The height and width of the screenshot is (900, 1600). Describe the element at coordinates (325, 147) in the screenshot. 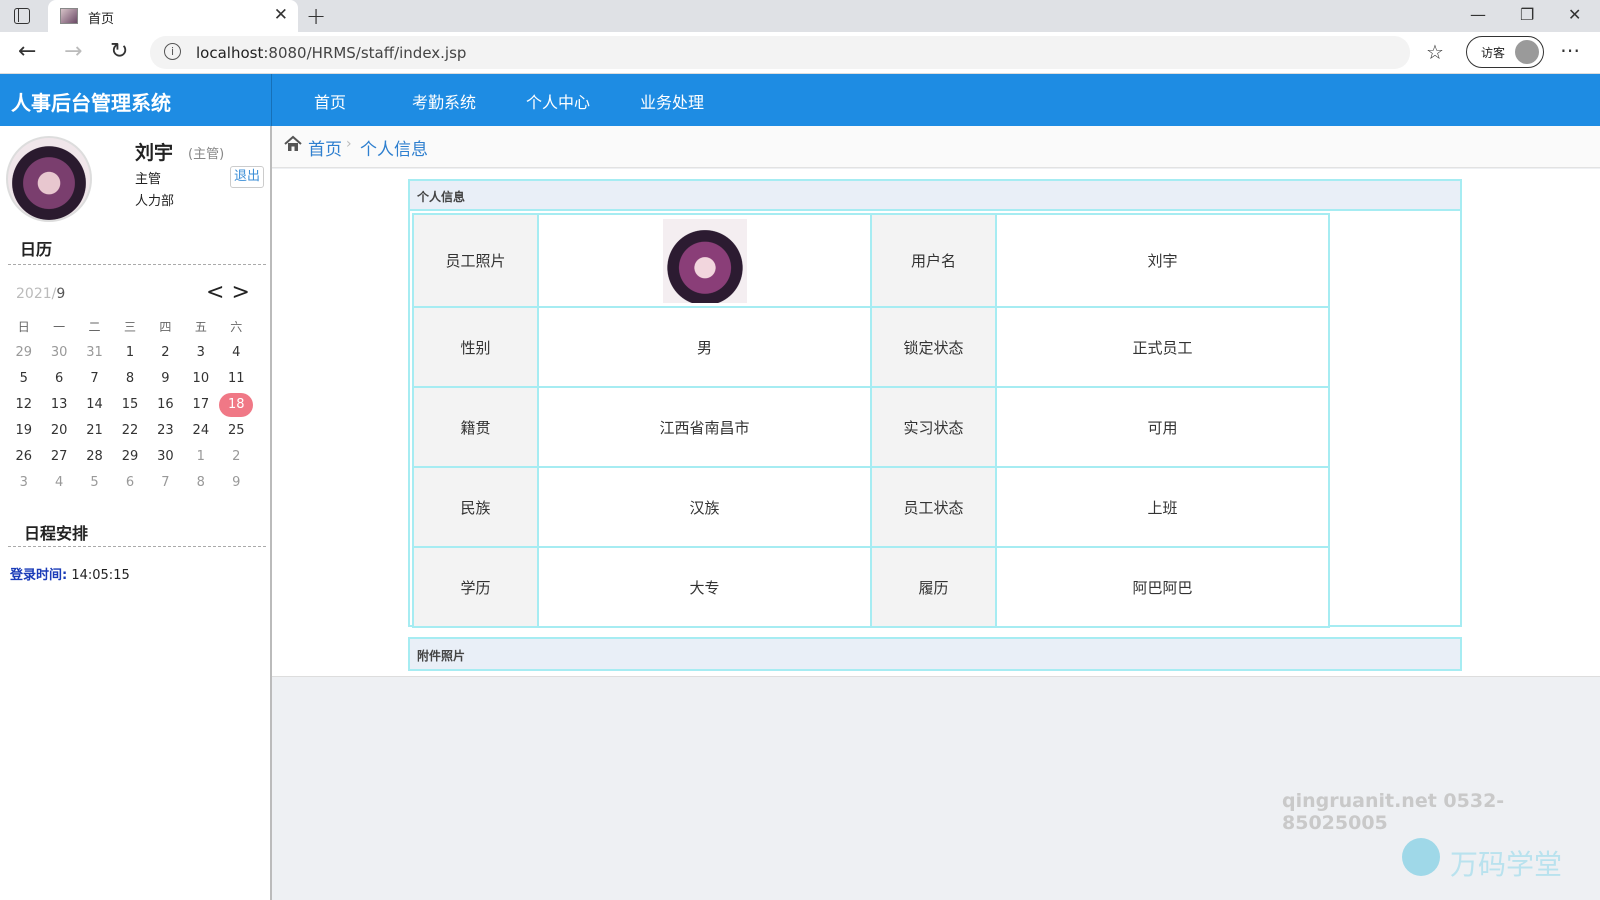

I see `breadcrumb-home: 首页` at that location.